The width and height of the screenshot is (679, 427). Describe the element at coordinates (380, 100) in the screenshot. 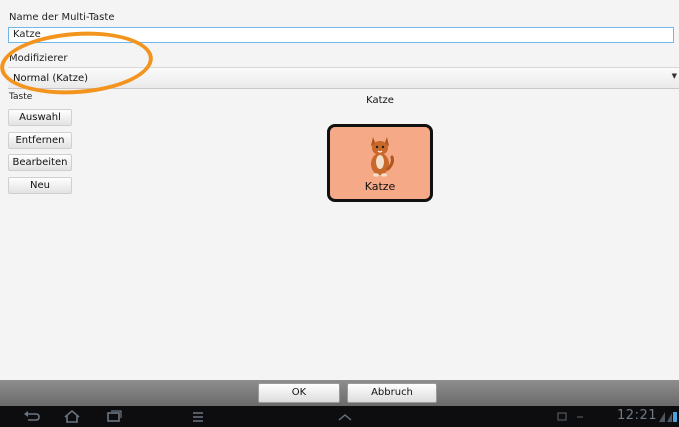

I see `preview-caption: Katze` at that location.